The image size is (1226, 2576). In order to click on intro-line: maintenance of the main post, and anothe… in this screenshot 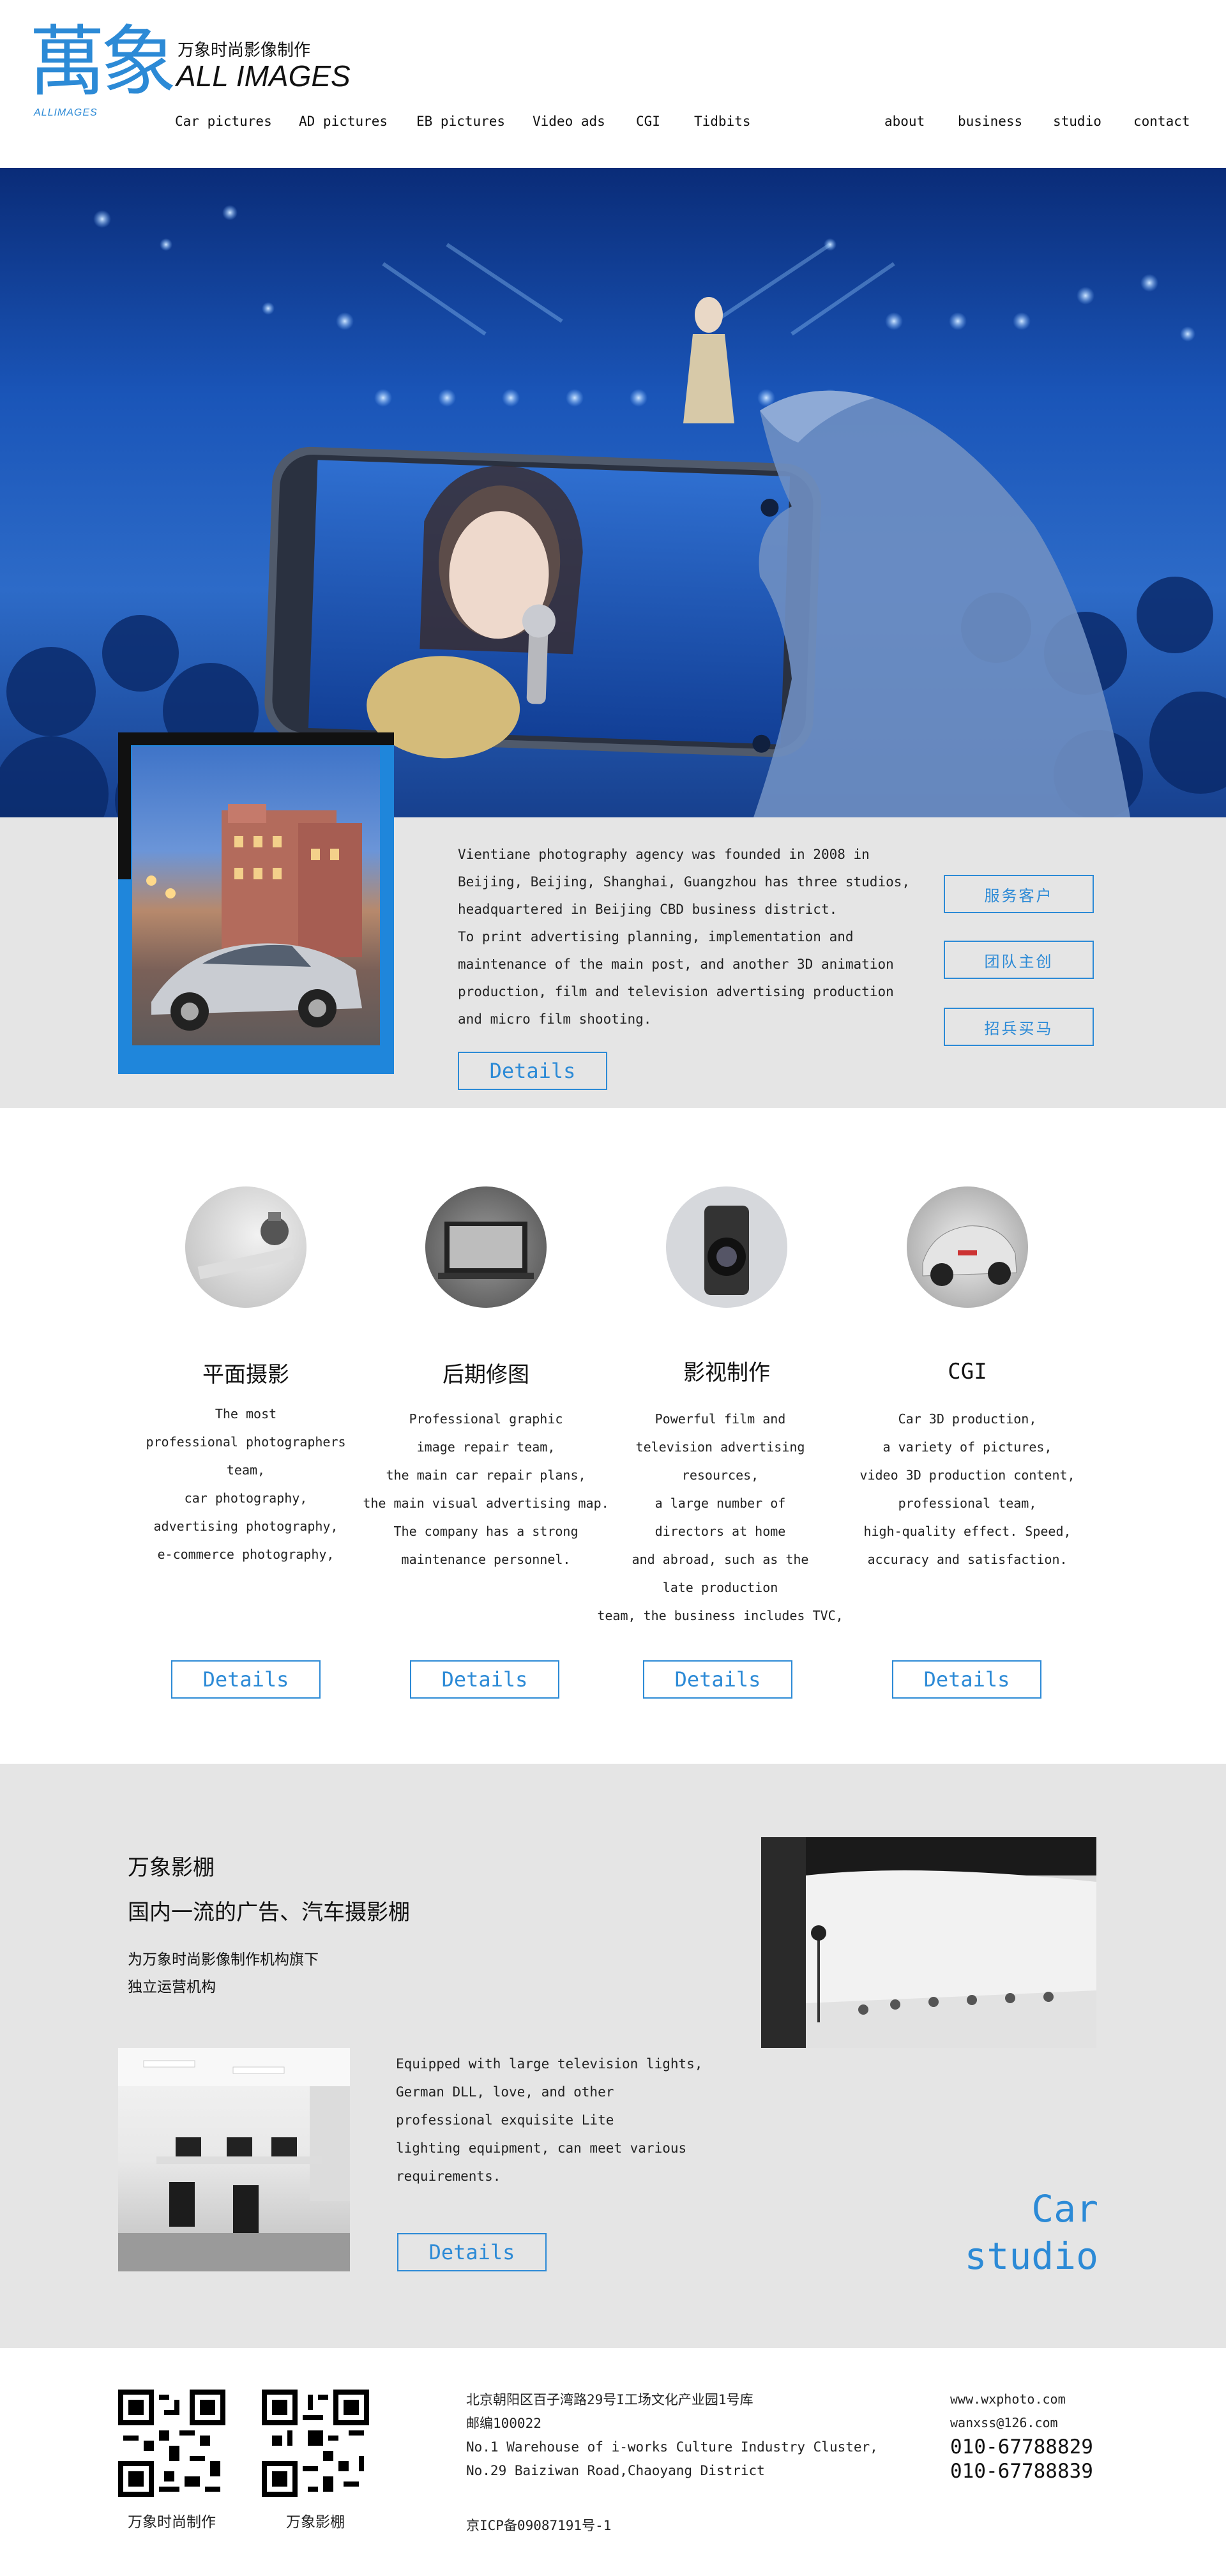, I will do `click(676, 965)`.